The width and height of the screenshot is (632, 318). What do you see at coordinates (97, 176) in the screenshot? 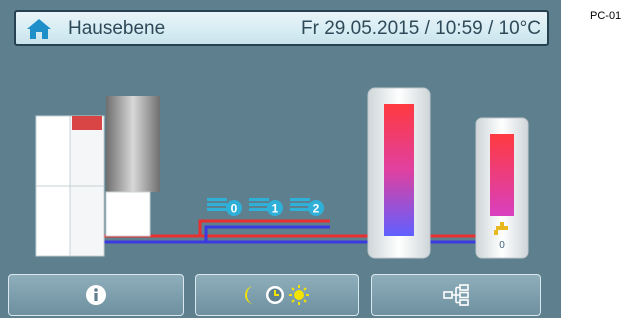
I see `boiler-unit` at bounding box center [97, 176].